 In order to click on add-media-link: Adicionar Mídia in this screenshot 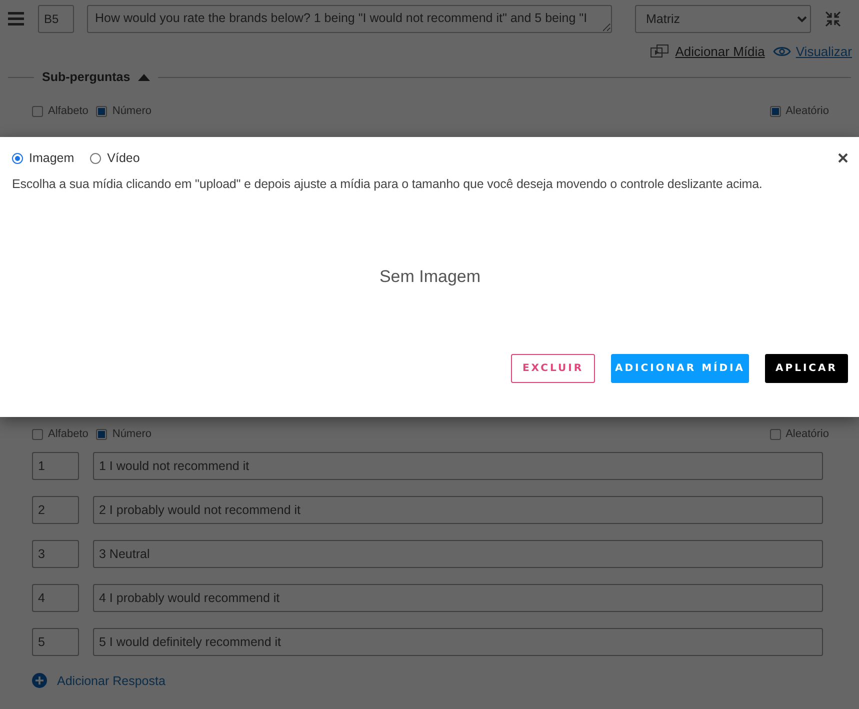, I will do `click(707, 51)`.